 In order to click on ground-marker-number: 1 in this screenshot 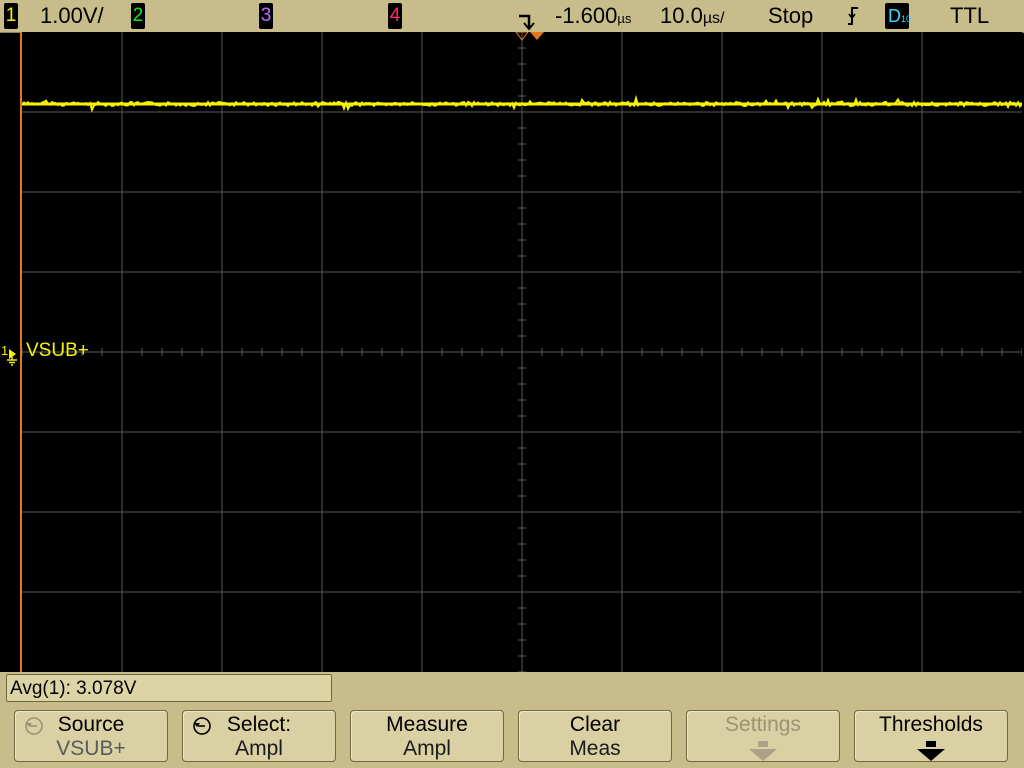, I will do `click(4, 350)`.